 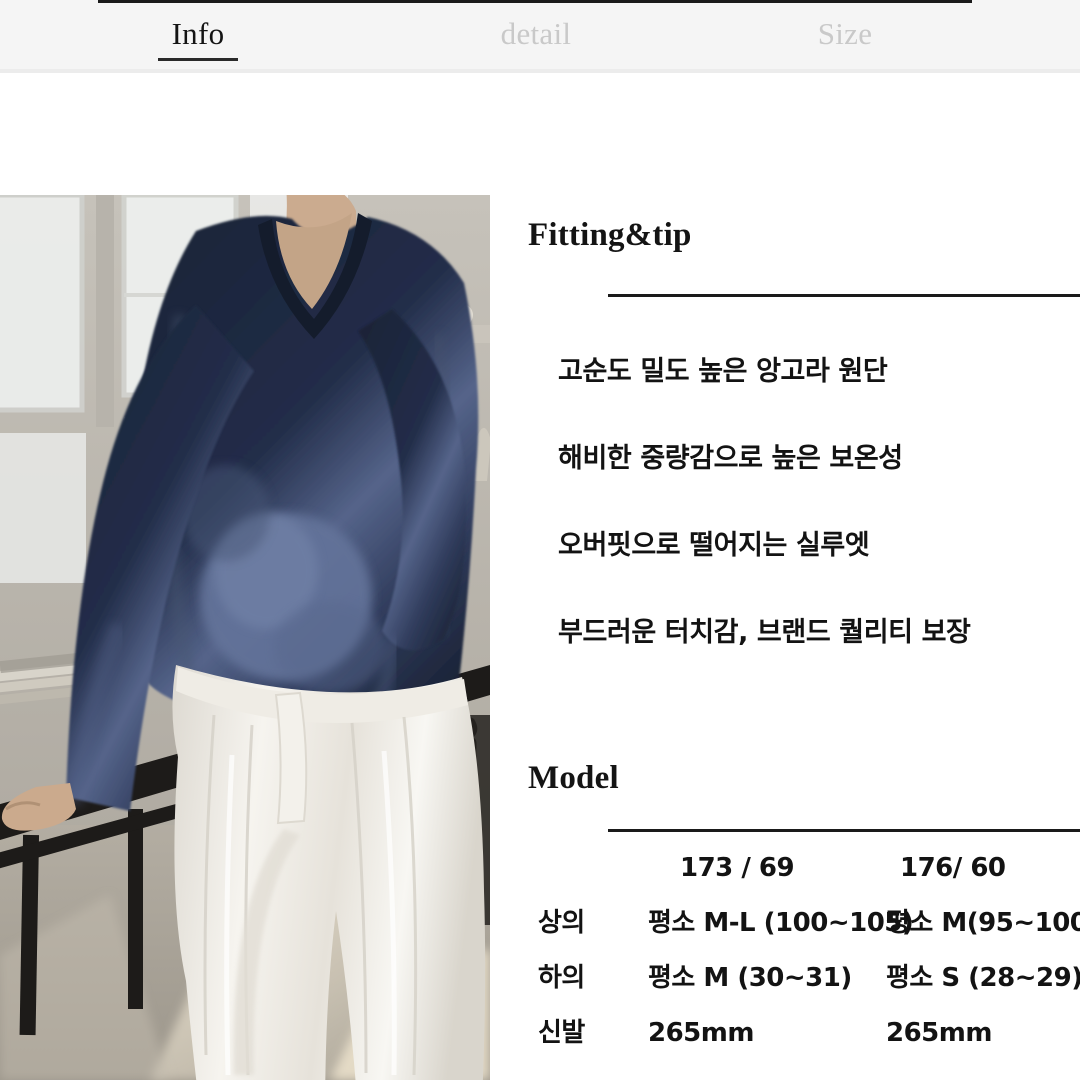 What do you see at coordinates (844, 830) in the screenshot?
I see `model-rule` at bounding box center [844, 830].